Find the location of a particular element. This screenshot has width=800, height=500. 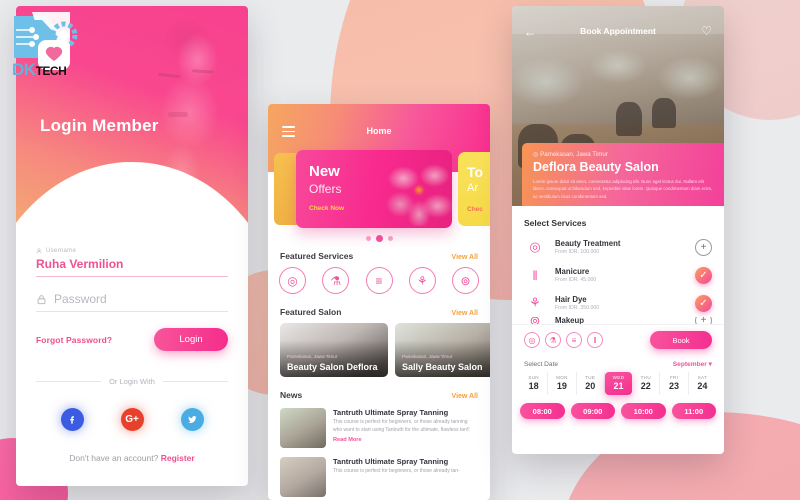

book-page-title: Book Appointment is located at coordinates (618, 31).